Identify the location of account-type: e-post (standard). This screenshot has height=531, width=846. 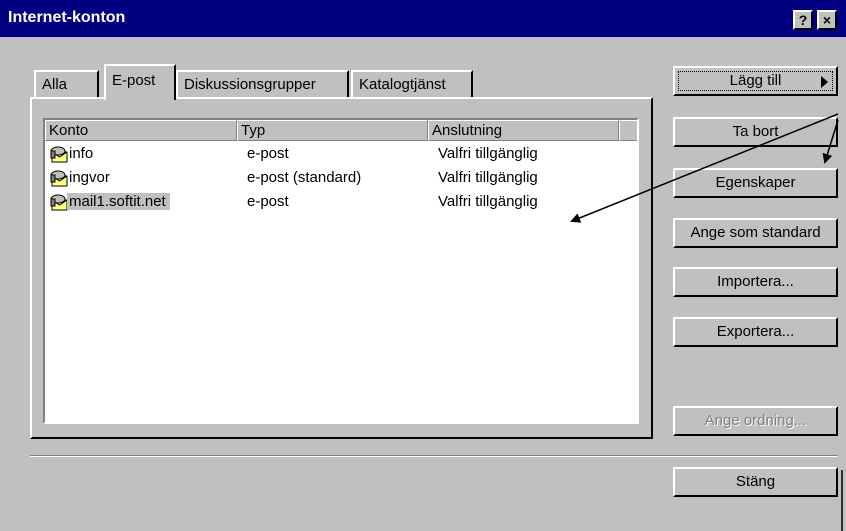
(304, 177).